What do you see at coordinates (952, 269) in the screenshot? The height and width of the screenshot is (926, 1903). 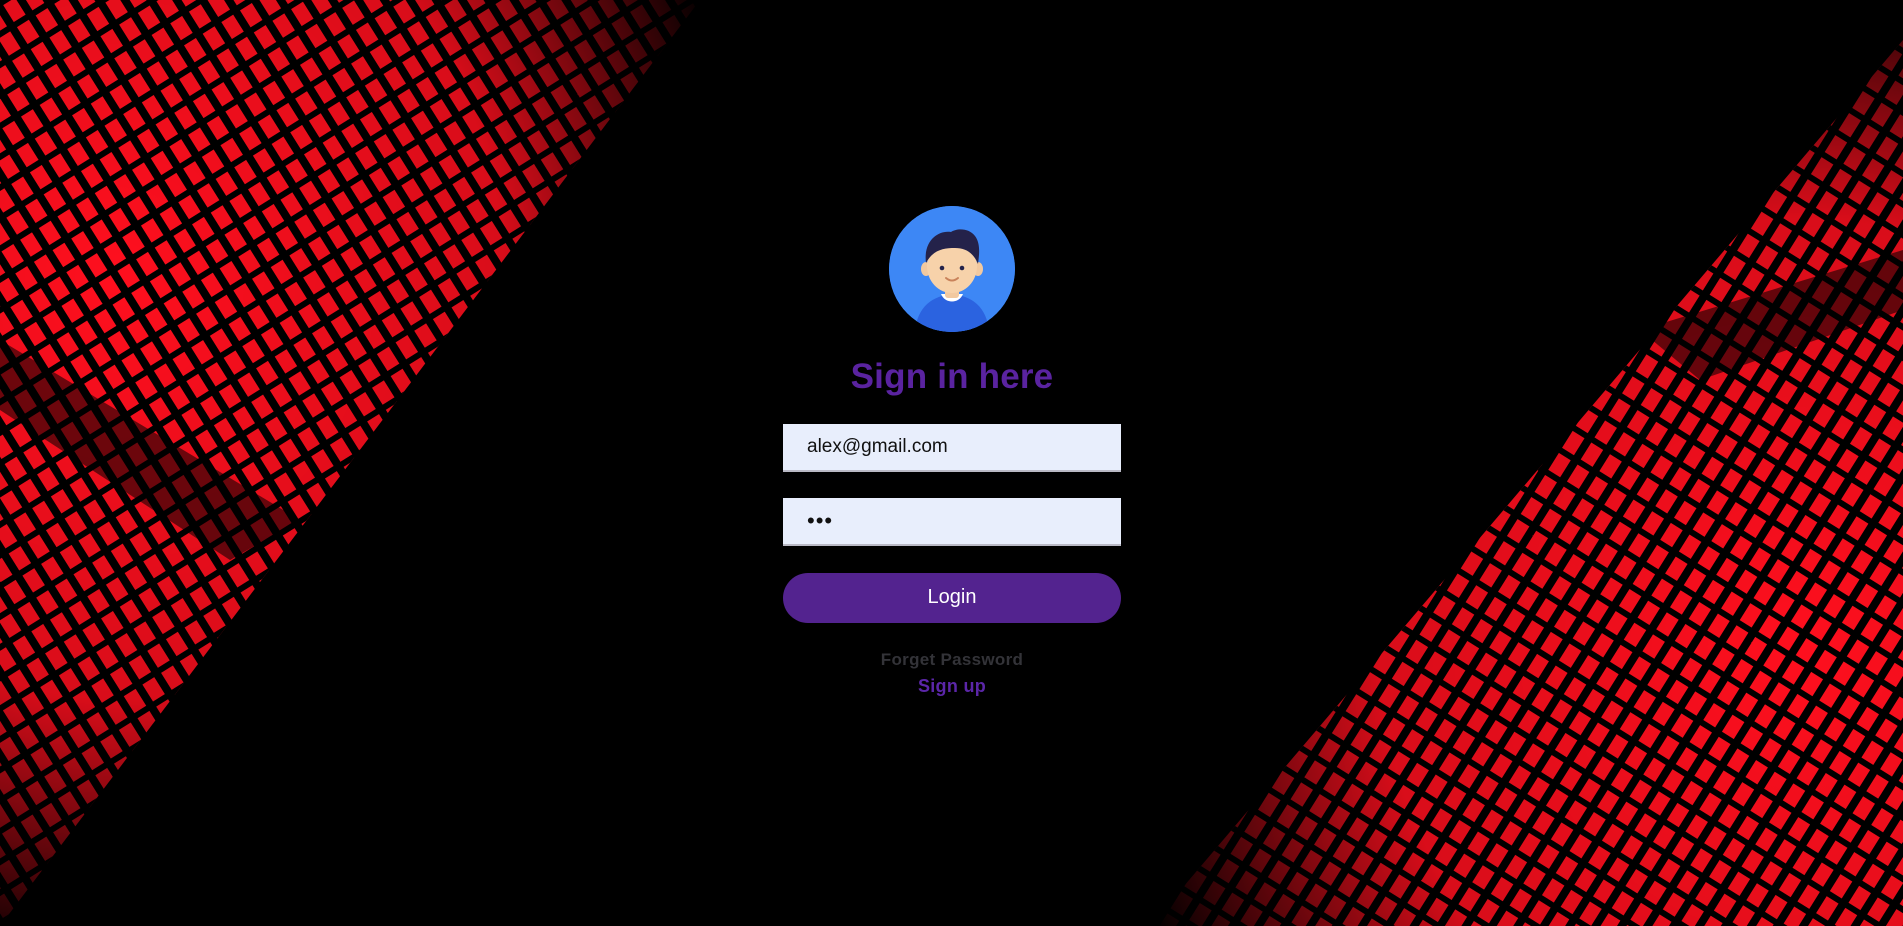 I see `user-avatar-icon` at bounding box center [952, 269].